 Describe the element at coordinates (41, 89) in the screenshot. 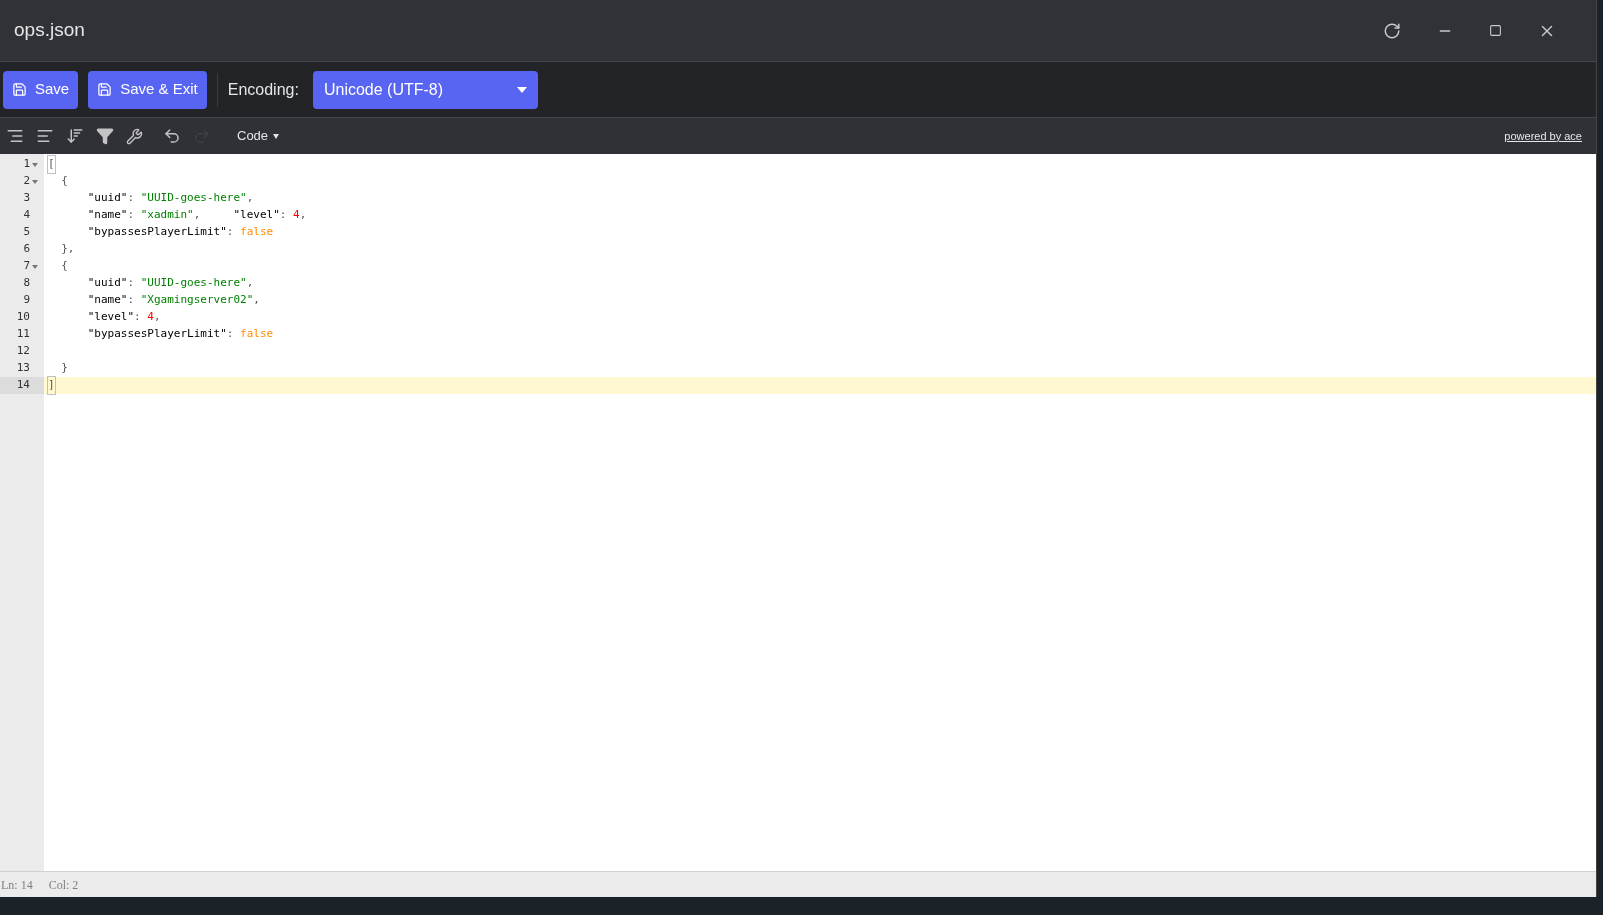

I see `save-button: Save` at that location.